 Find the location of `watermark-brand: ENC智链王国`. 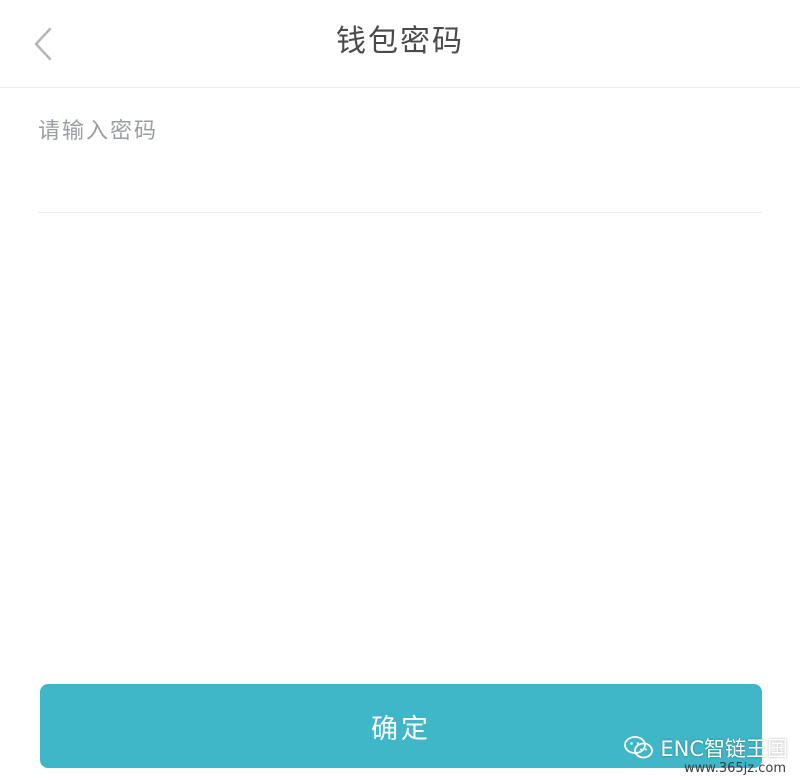

watermark-brand: ENC智链王国 is located at coordinates (724, 749).